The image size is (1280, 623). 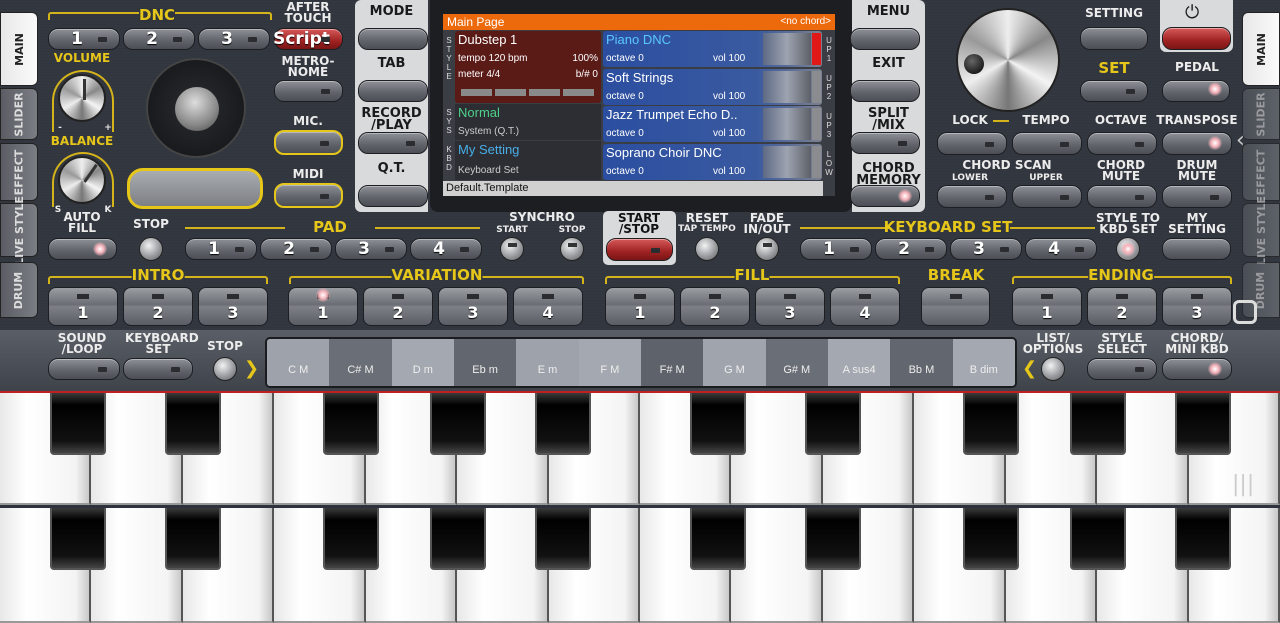 What do you see at coordinates (911, 249) in the screenshot?
I see `kbd-set-button-2: 2` at bounding box center [911, 249].